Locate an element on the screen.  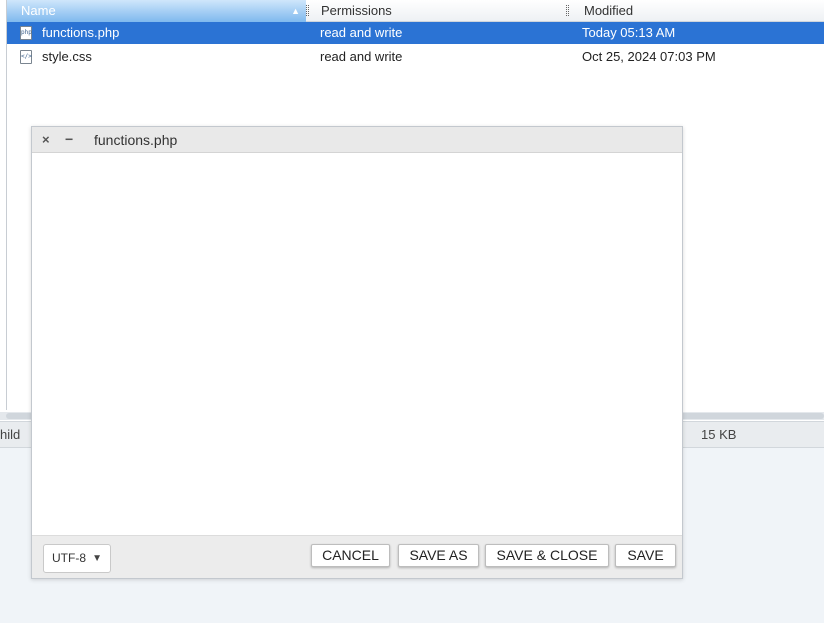
save-as-button: SAVE AS is located at coordinates (438, 555).